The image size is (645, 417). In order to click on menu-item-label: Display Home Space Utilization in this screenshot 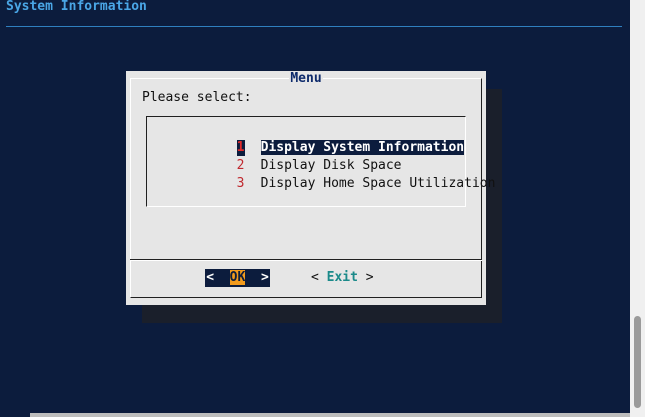, I will do `click(378, 183)`.